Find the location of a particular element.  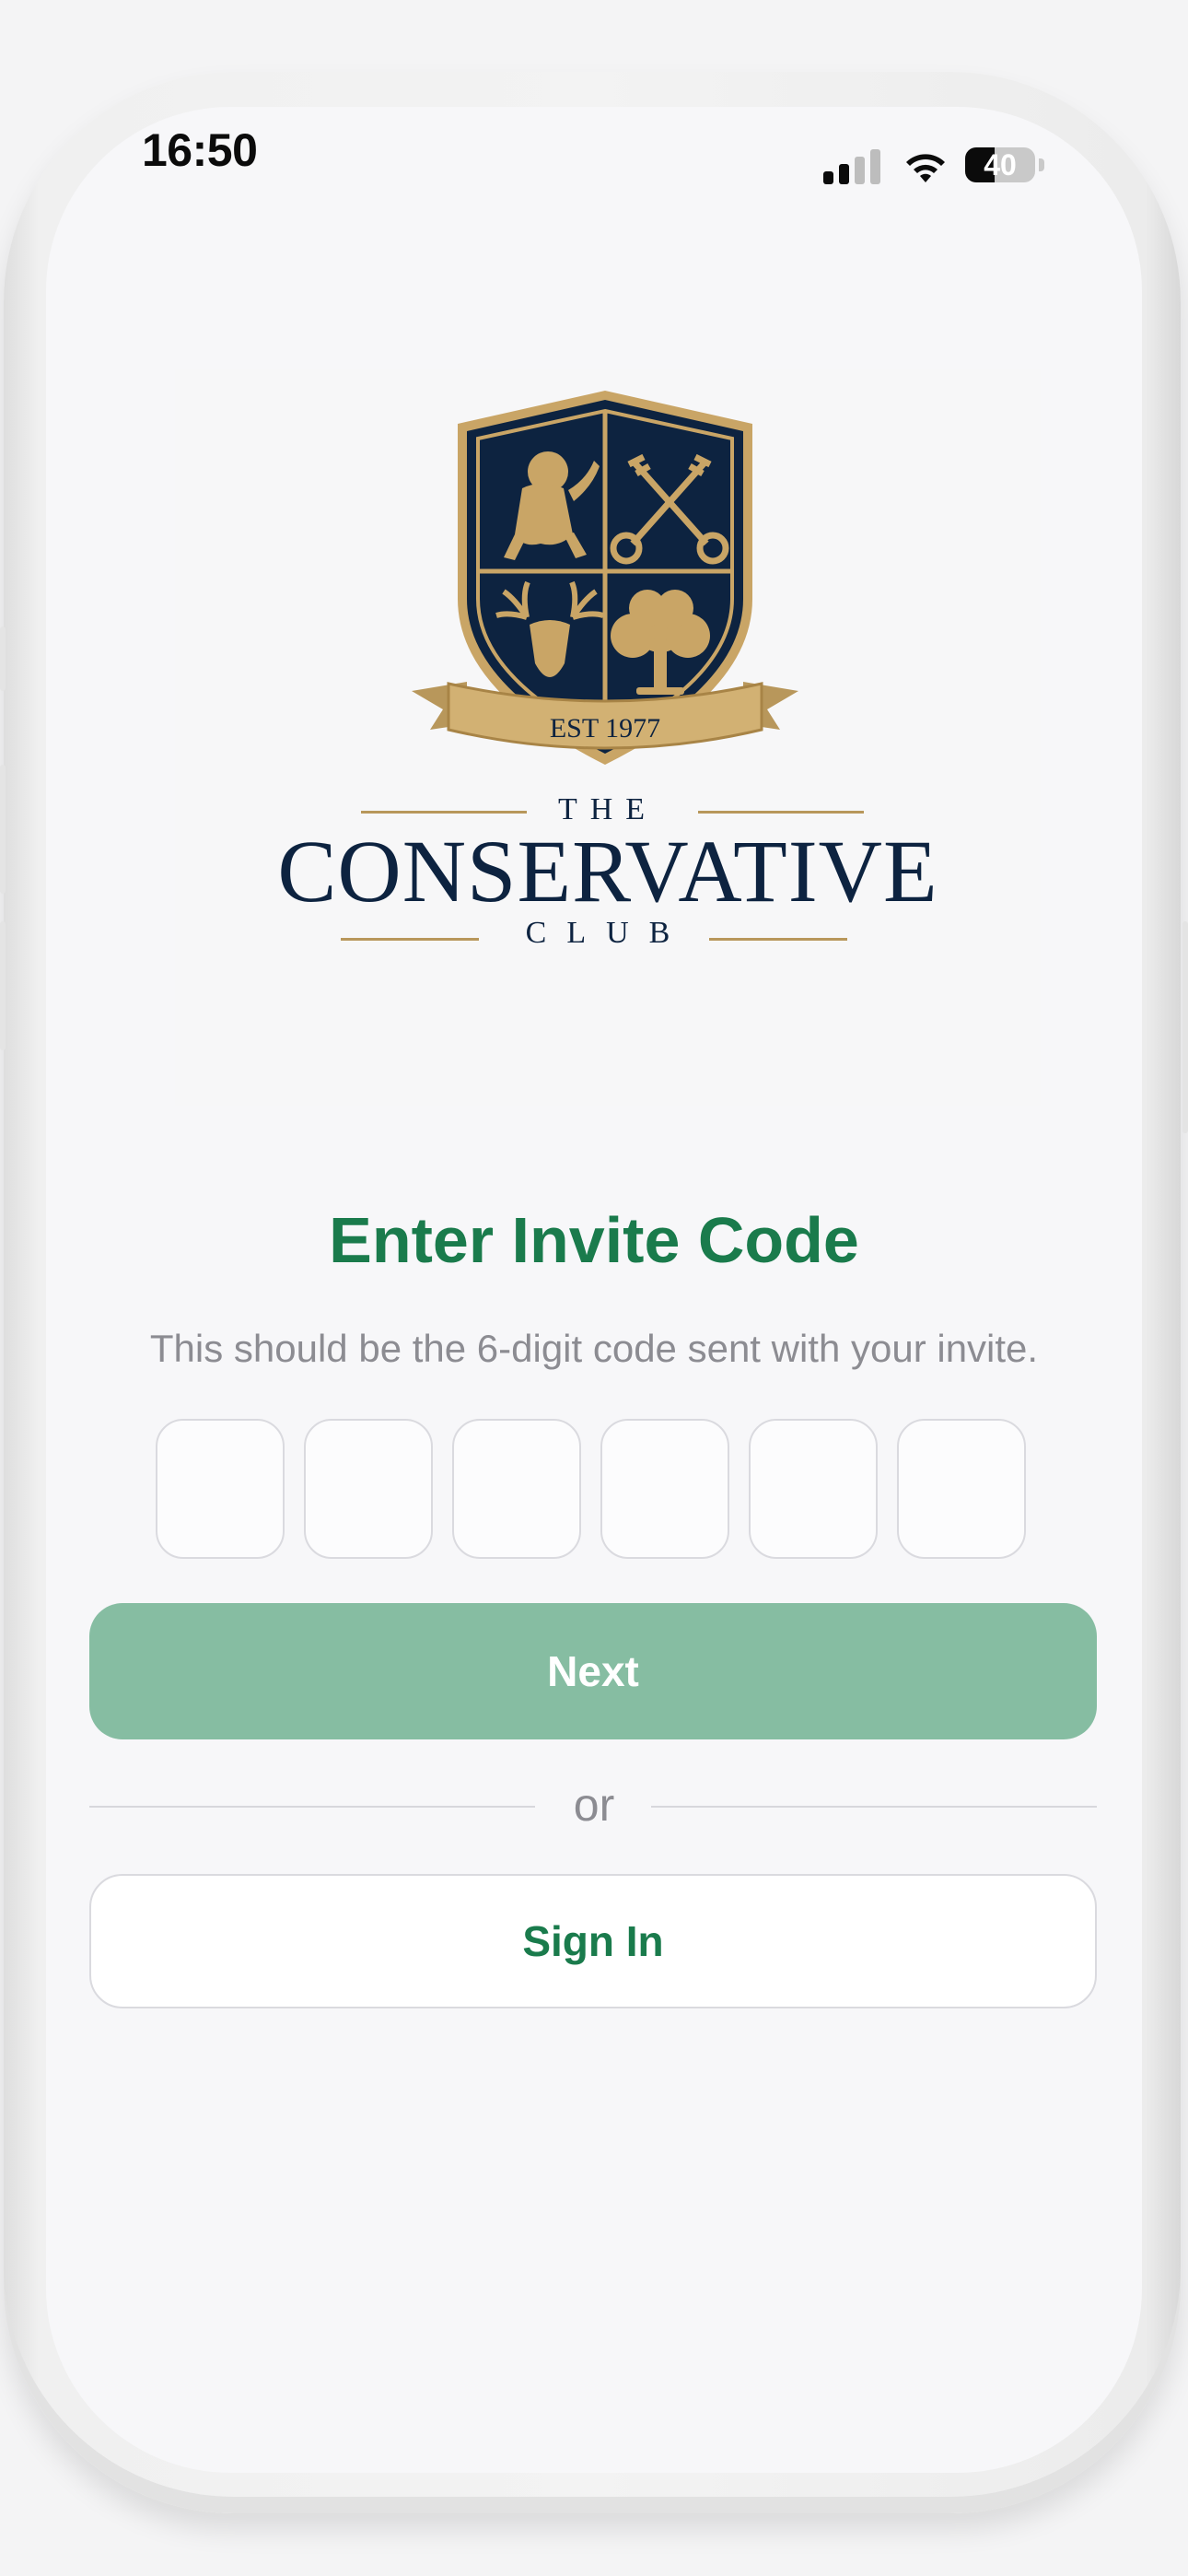

club-crest-icon: EST 1977 is located at coordinates (605, 578).